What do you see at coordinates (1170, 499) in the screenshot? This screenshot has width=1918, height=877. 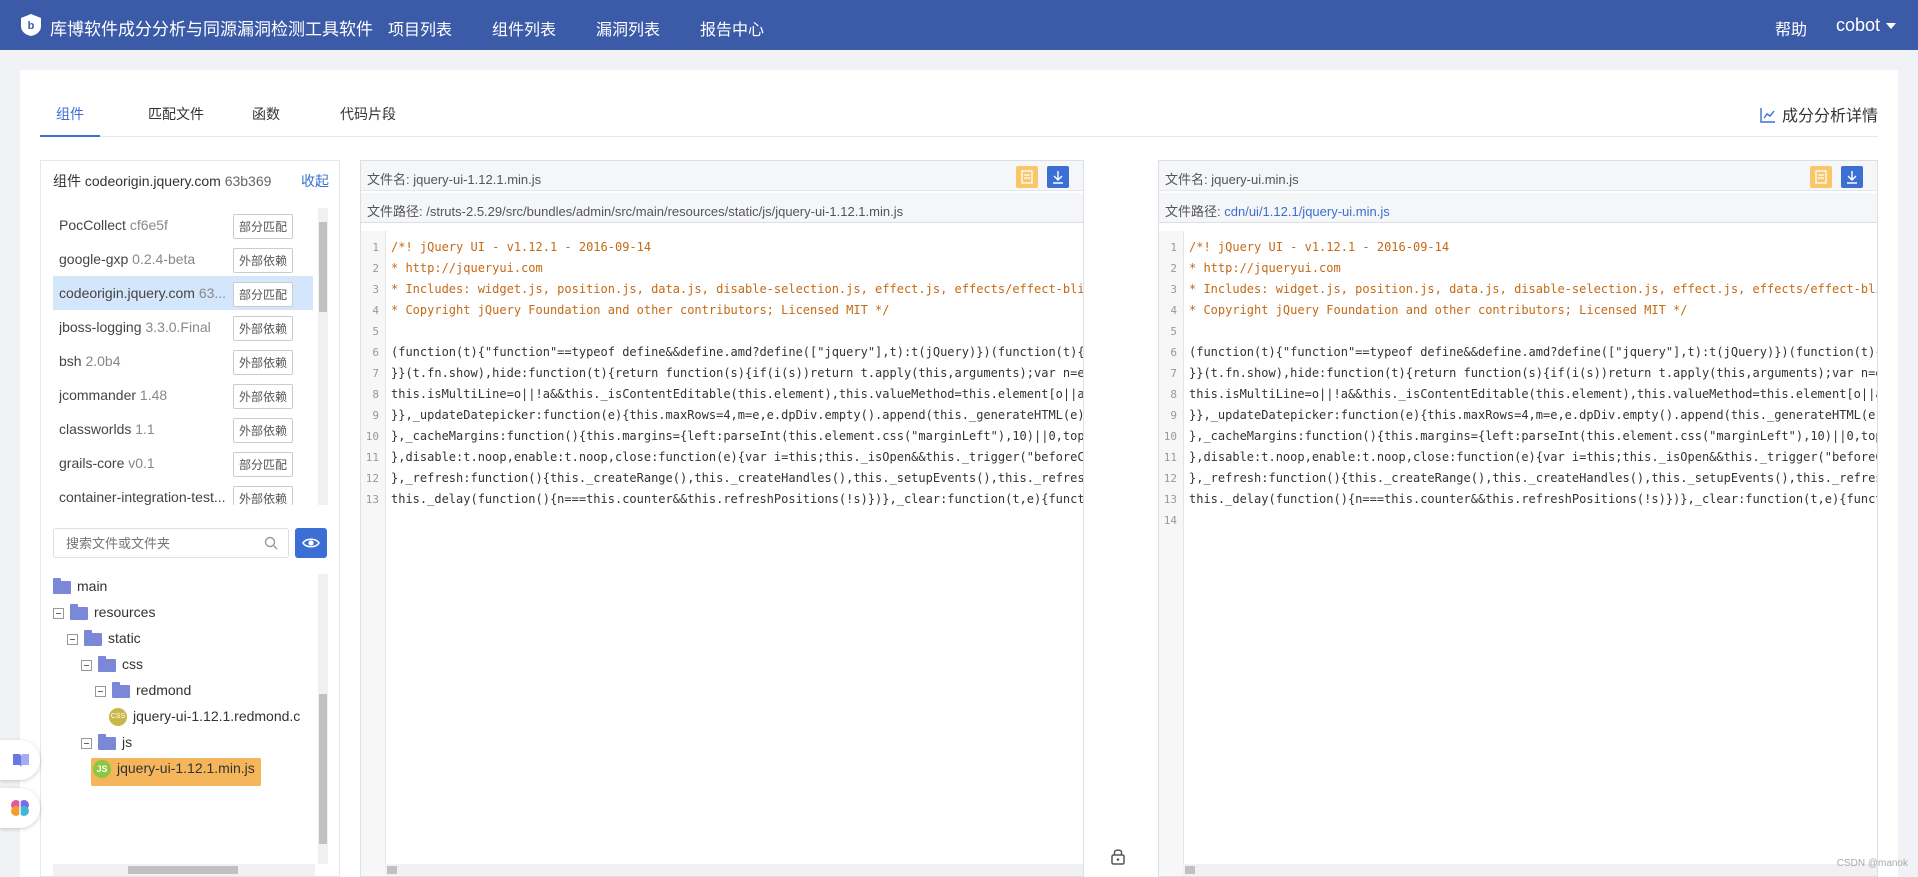 I see `line-number: 13` at bounding box center [1170, 499].